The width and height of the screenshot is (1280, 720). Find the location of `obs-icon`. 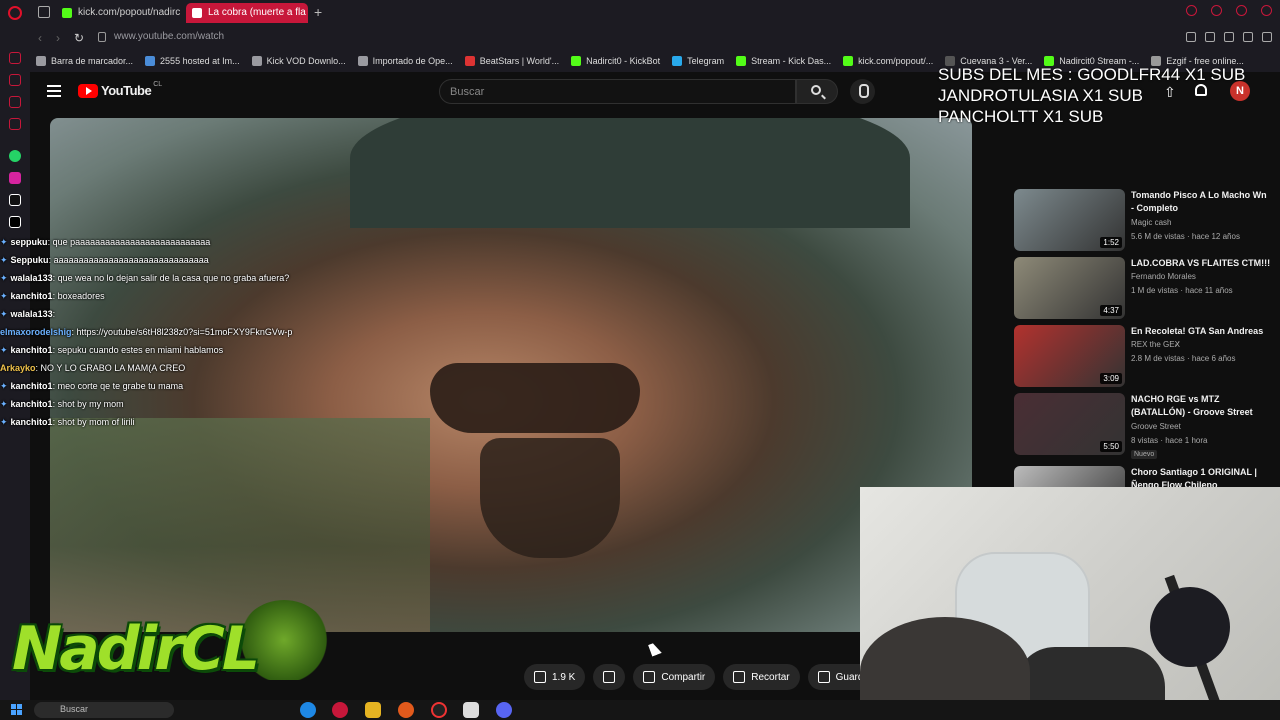

obs-icon is located at coordinates (439, 710).